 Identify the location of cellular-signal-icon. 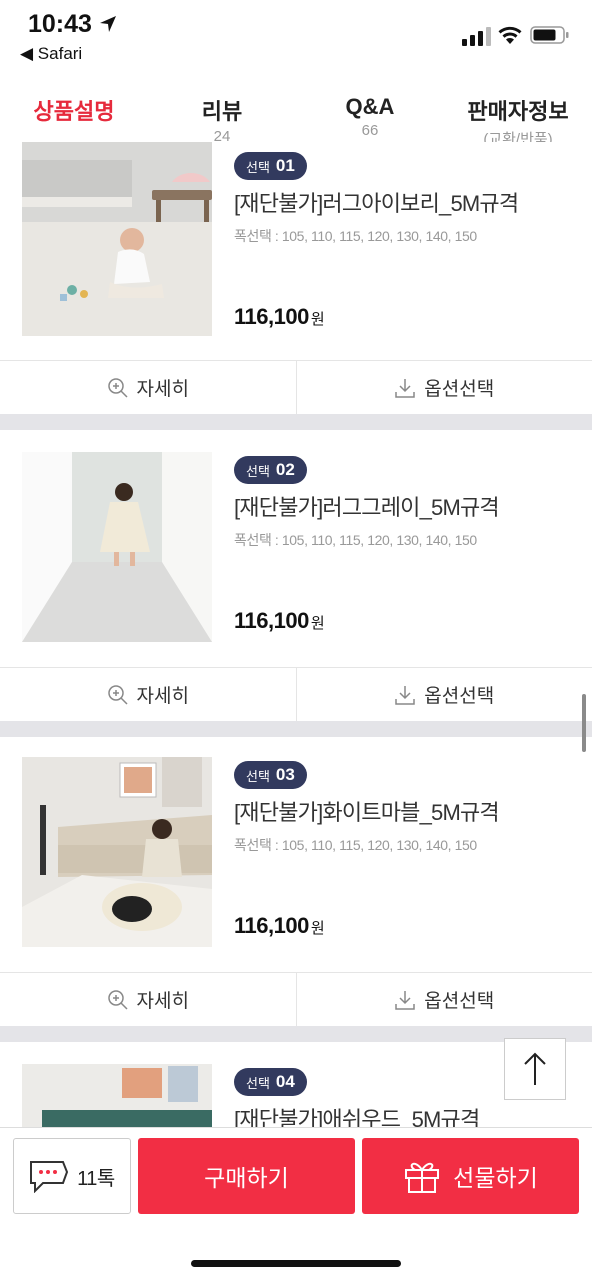
(476, 36).